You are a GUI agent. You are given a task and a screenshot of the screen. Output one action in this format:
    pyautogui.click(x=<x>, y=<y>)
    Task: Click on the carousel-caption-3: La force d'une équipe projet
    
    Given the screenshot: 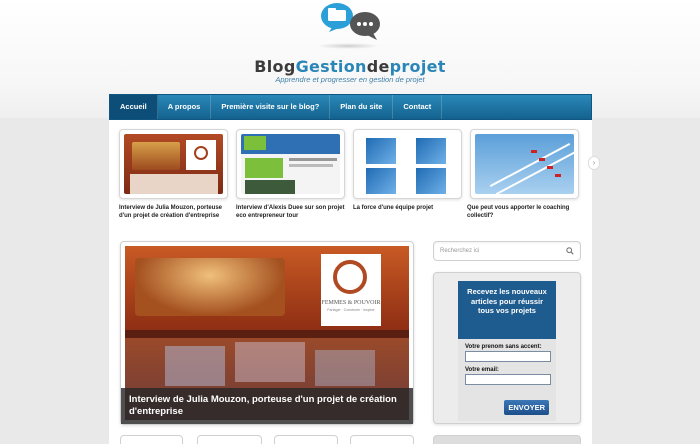 What is the action you would take?
    pyautogui.click(x=409, y=208)
    